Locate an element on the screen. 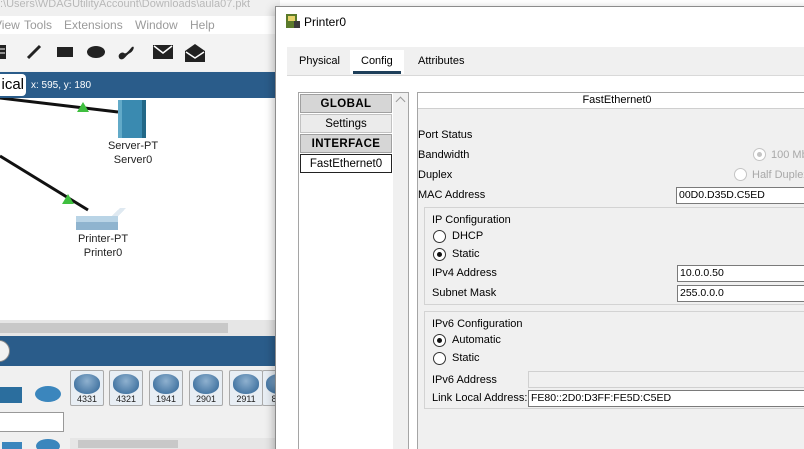  router-2901: 2901 is located at coordinates (206, 388).